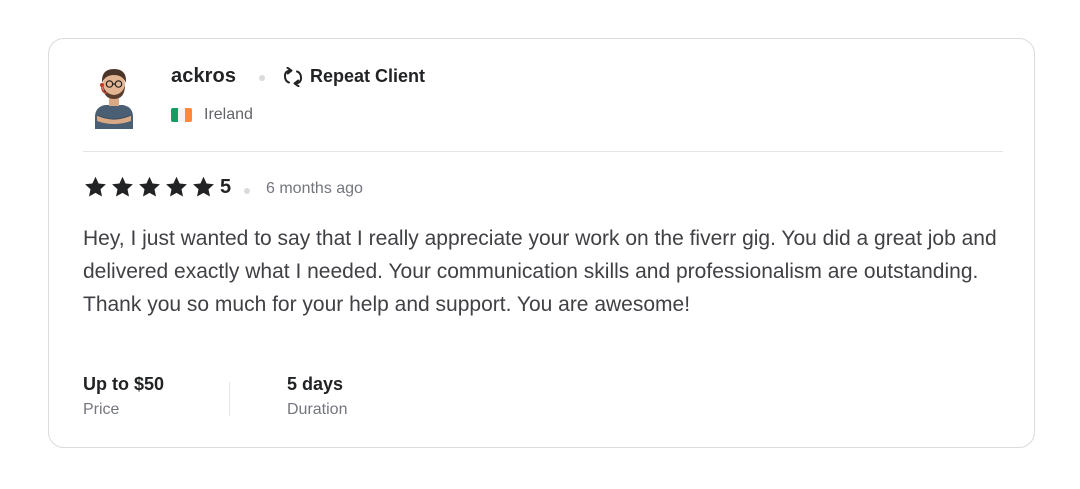  What do you see at coordinates (293, 76) in the screenshot?
I see `repeat-icon` at bounding box center [293, 76].